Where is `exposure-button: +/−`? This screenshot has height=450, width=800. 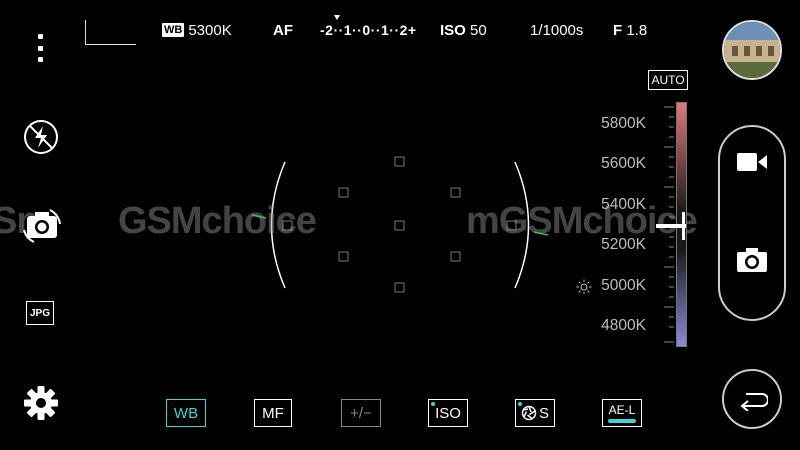
exposure-button: +/− is located at coordinates (361, 413).